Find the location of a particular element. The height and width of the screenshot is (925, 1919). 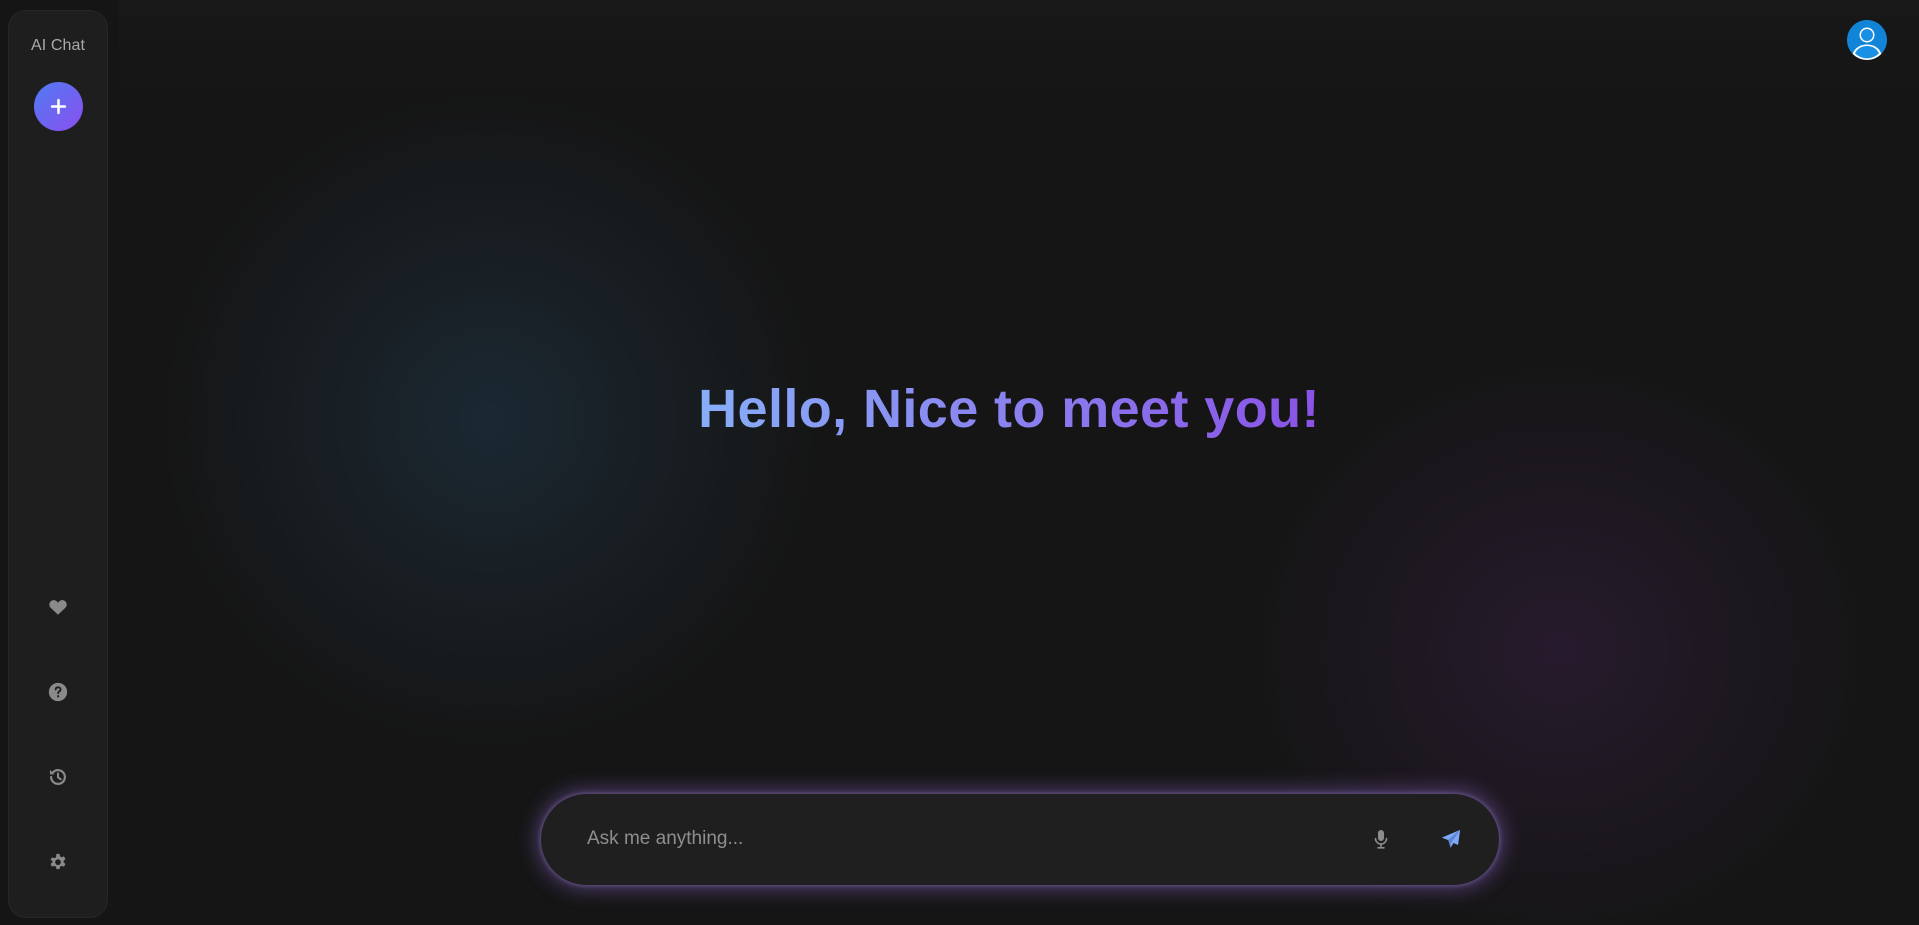

chat-input is located at coordinates (967, 839).